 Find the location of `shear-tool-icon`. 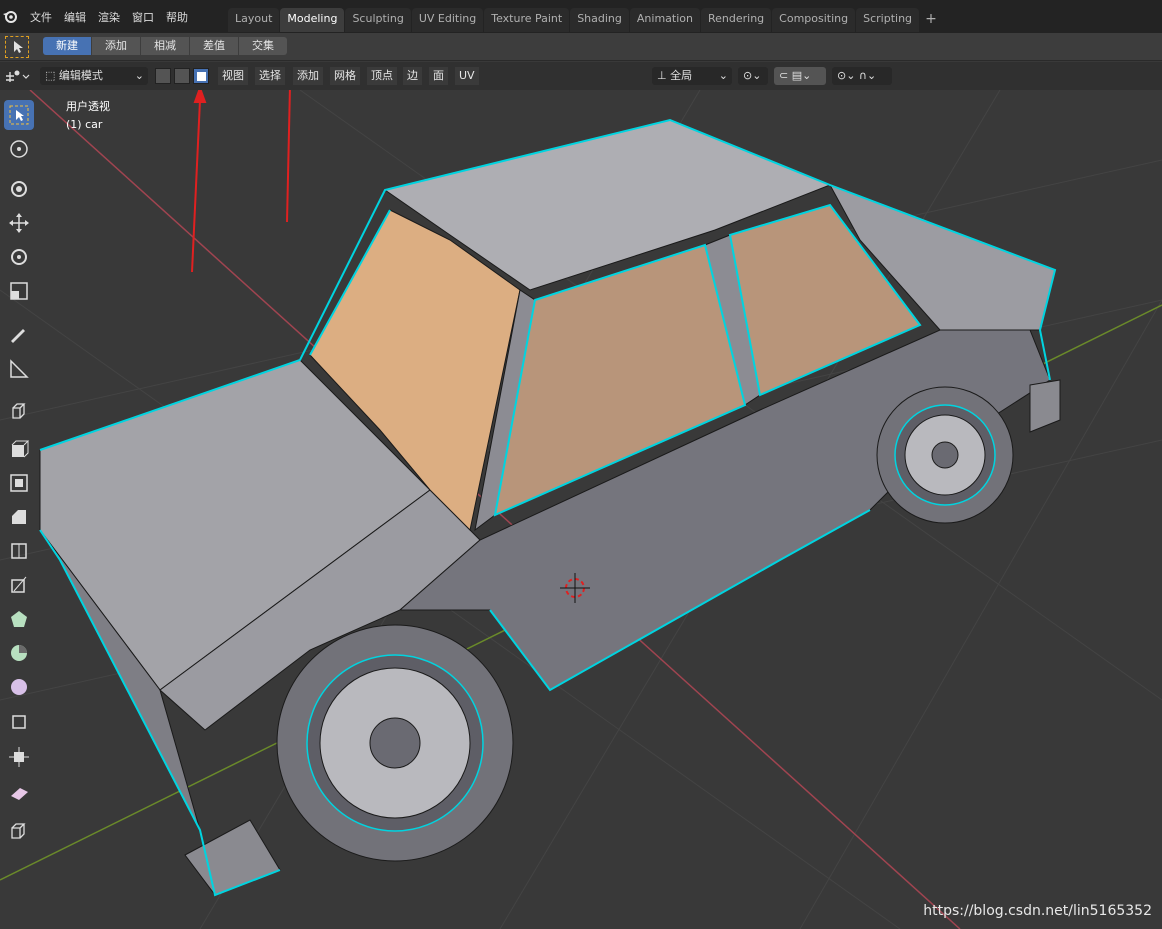

shear-tool-icon is located at coordinates (19, 793).